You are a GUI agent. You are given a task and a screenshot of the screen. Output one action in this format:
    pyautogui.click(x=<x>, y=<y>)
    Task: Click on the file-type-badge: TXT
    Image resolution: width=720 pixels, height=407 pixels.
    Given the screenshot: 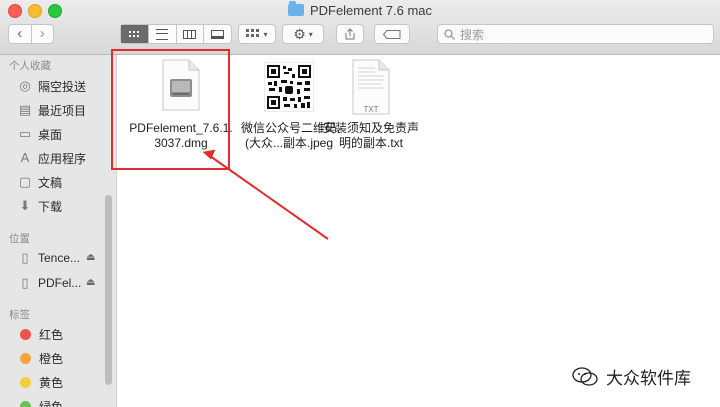 What is the action you would take?
    pyautogui.click(x=371, y=109)
    